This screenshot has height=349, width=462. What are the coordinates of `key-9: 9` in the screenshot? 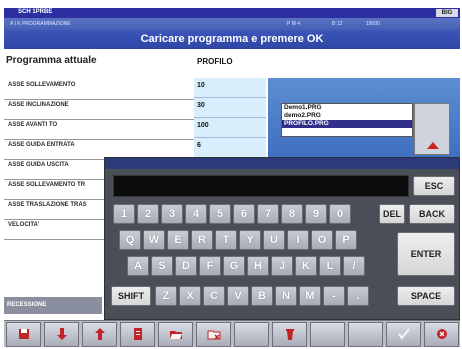 It's located at (316, 214).